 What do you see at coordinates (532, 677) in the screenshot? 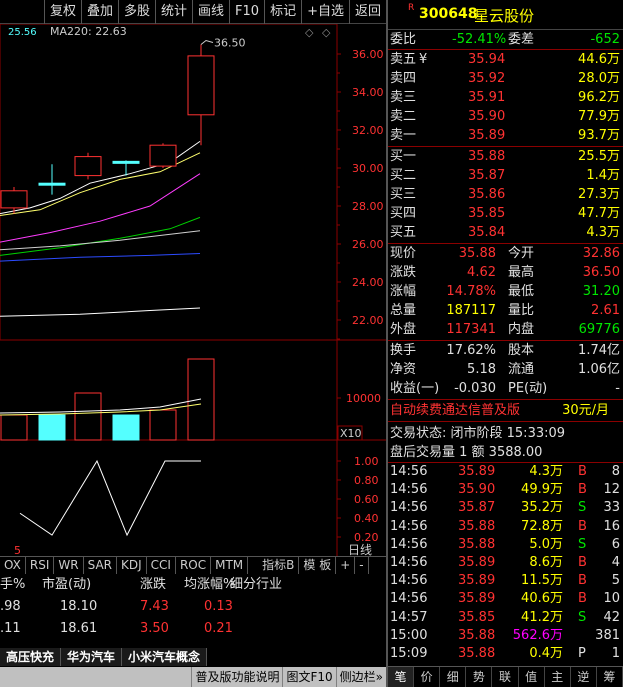
I see `panel-tab-5: 值` at bounding box center [532, 677].